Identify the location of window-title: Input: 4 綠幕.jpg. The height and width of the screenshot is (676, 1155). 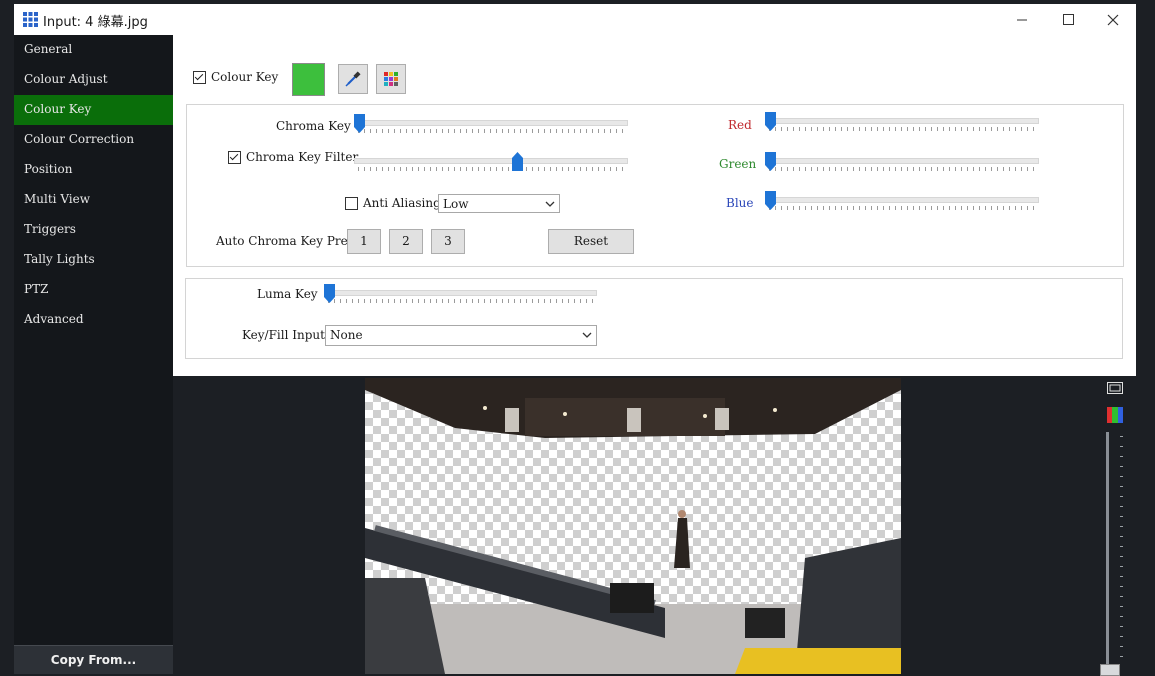
(95, 22).